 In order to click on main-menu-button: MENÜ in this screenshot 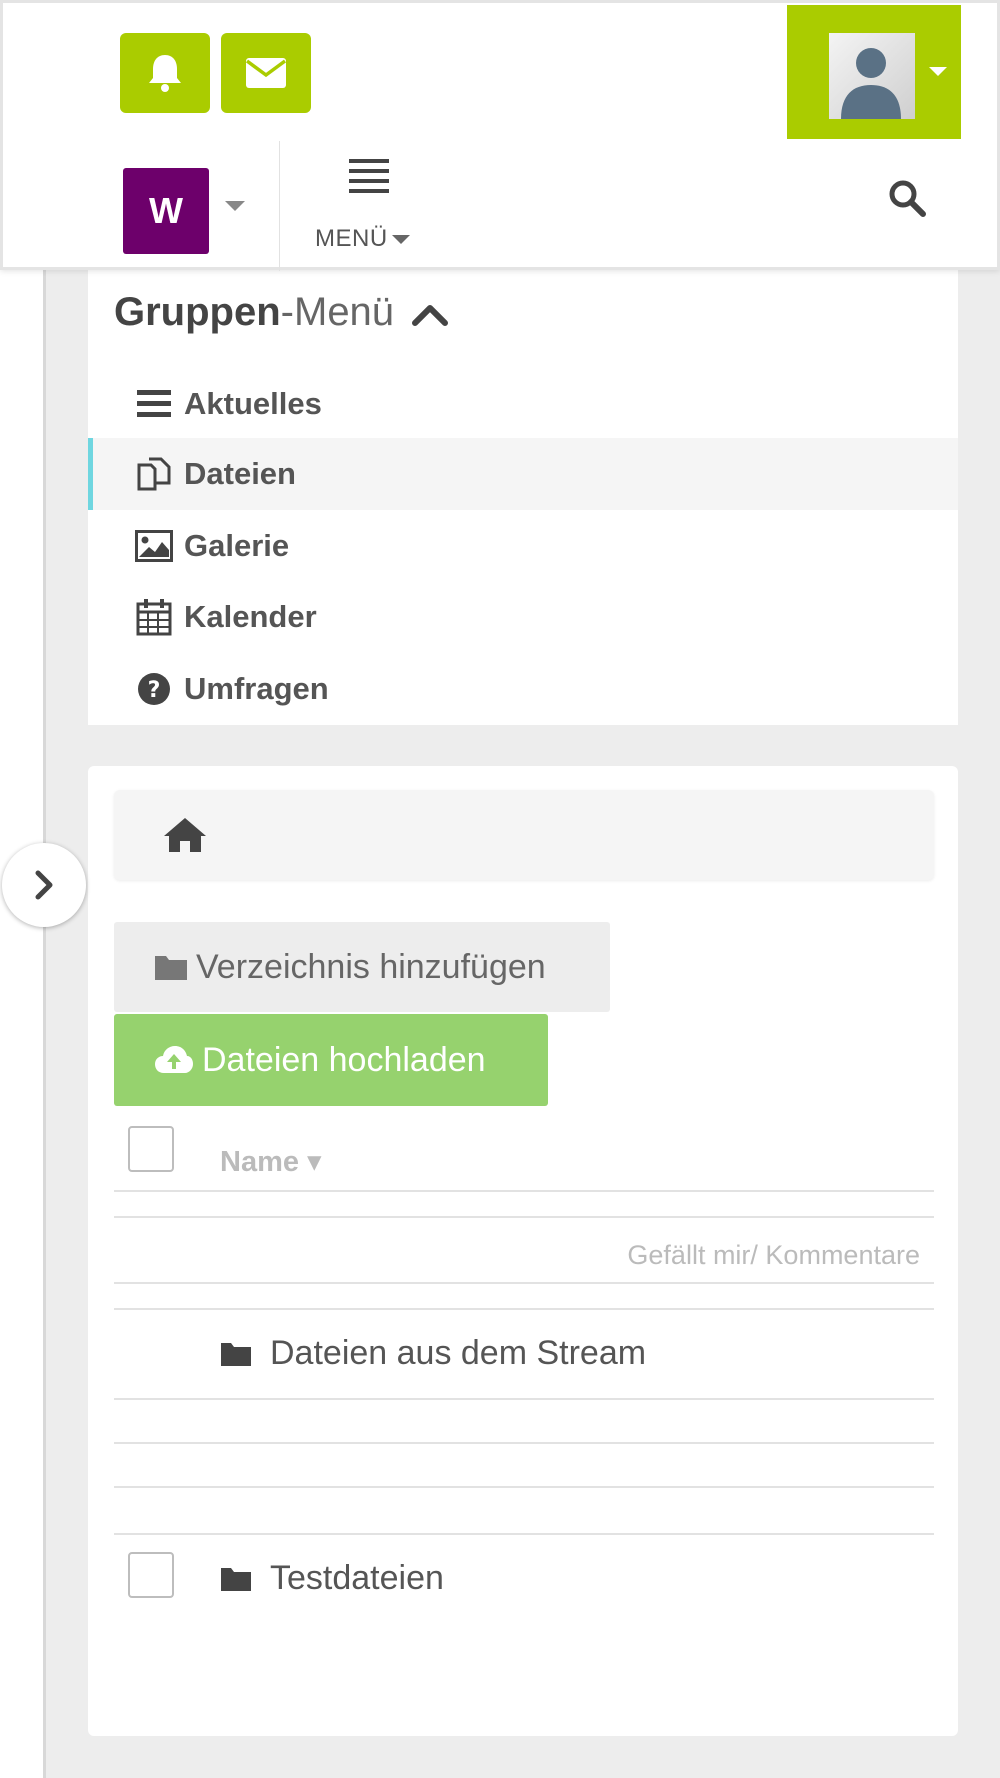, I will do `click(366, 208)`.